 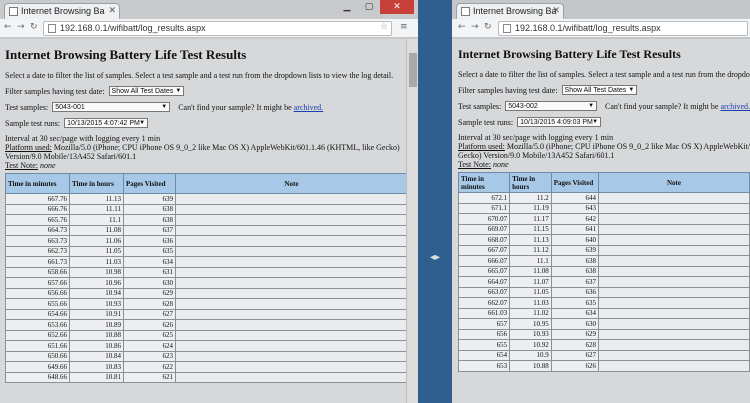 I want to click on maximize-icon: ▢, so click(x=369, y=7).